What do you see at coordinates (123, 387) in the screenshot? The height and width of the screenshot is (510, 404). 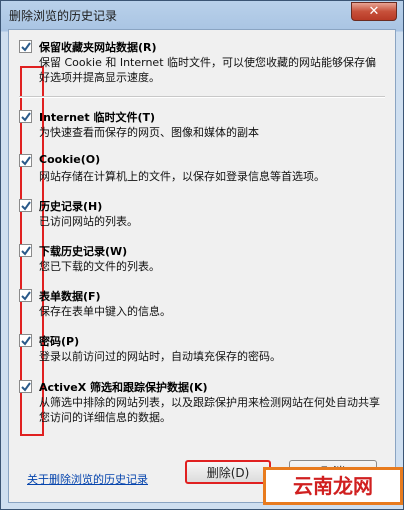 I see `item-title: ActiveX 筛选和跟踪保护数据(K)` at bounding box center [123, 387].